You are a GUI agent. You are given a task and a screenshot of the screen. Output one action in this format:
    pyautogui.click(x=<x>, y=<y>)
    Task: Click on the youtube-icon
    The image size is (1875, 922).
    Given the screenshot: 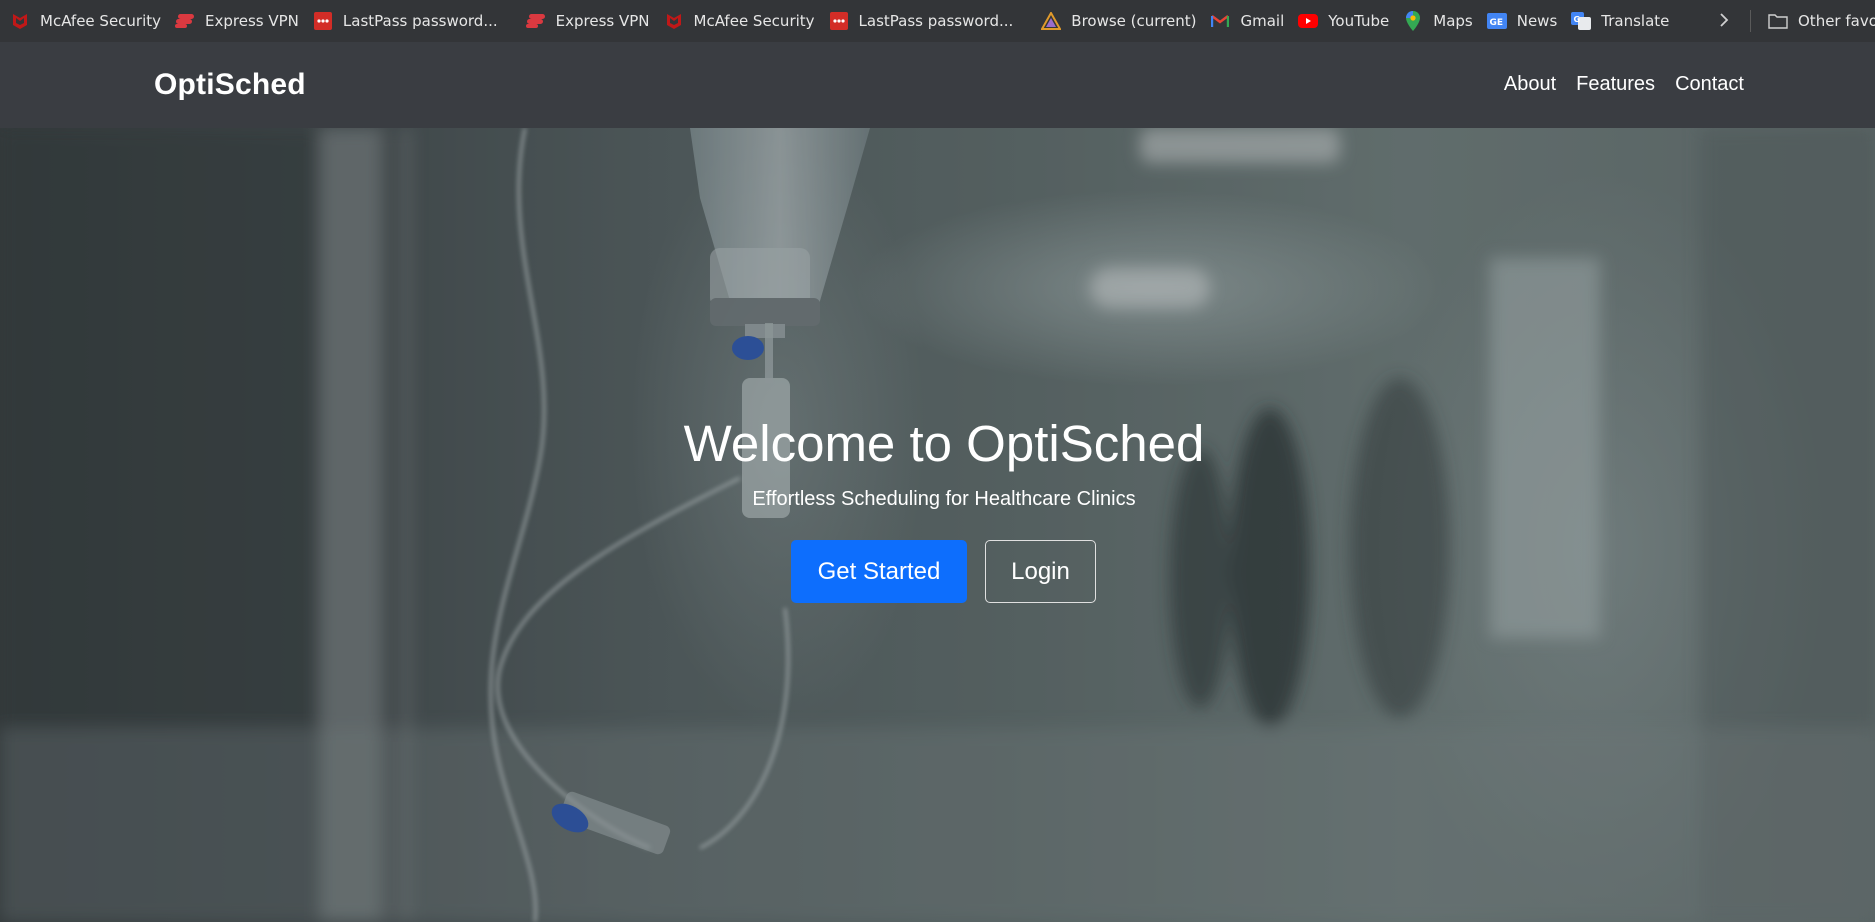 What is the action you would take?
    pyautogui.click(x=1308, y=21)
    